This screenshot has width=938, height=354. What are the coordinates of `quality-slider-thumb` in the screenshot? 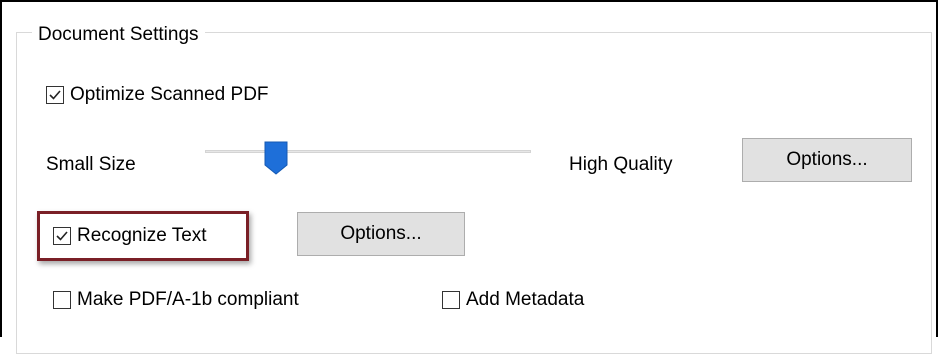 It's located at (276, 158).